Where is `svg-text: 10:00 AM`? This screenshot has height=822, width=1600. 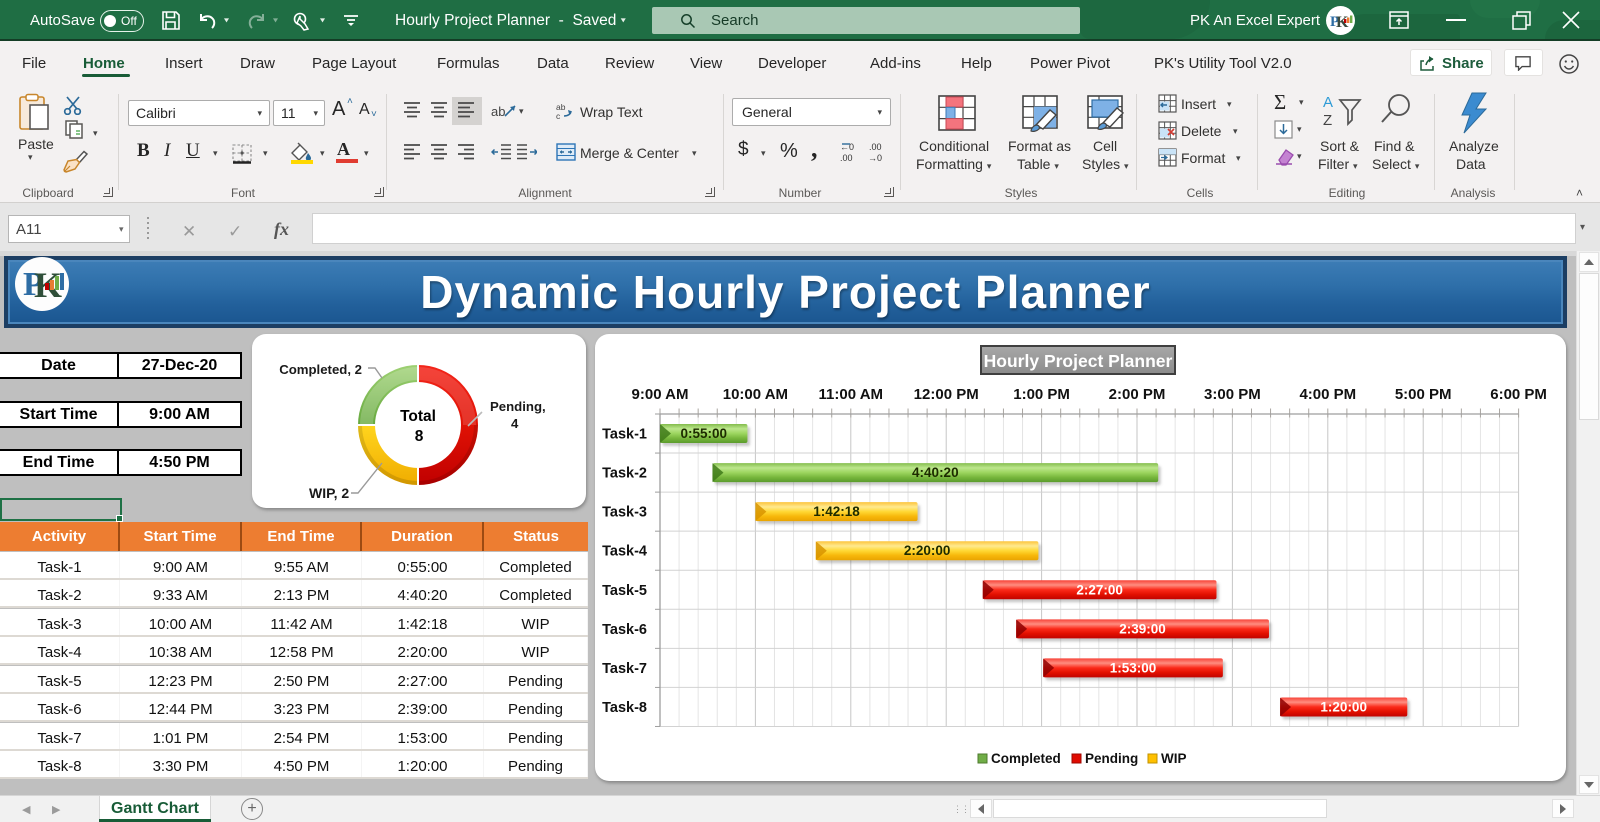
svg-text: 10:00 AM is located at coordinates (755, 394).